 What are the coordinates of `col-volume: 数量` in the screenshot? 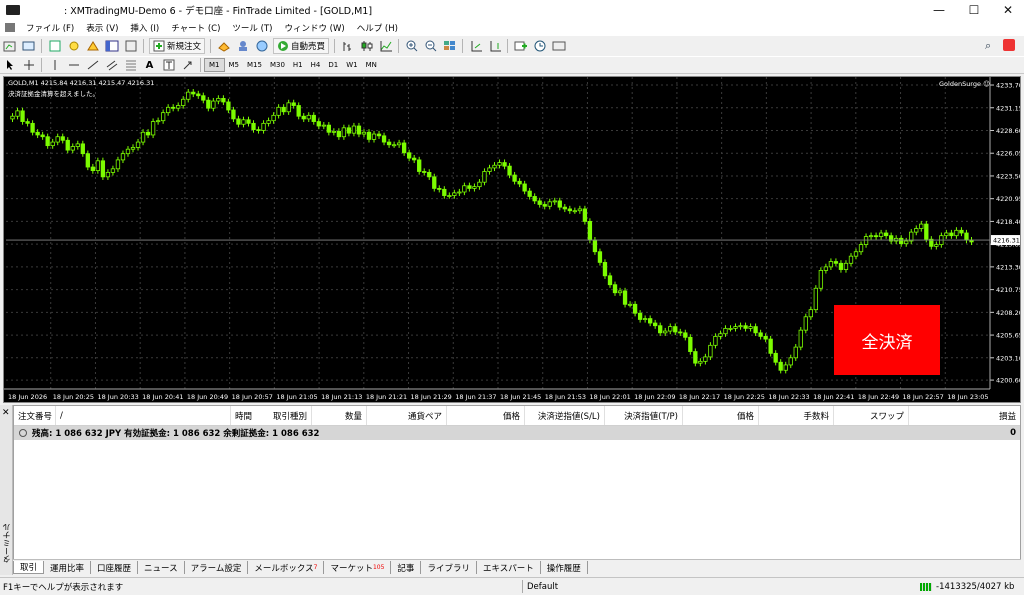 It's located at (339, 415).